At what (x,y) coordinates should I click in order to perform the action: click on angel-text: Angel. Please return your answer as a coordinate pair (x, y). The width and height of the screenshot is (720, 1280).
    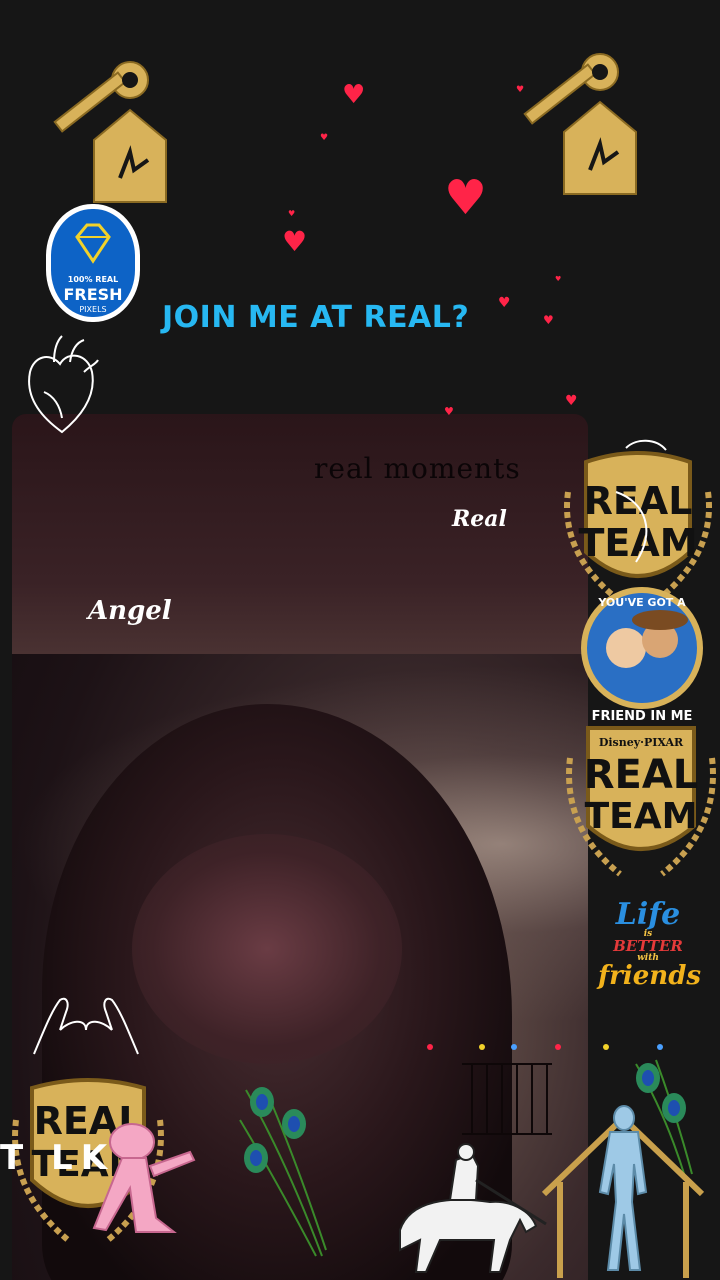
    Looking at the image, I should click on (130, 611).